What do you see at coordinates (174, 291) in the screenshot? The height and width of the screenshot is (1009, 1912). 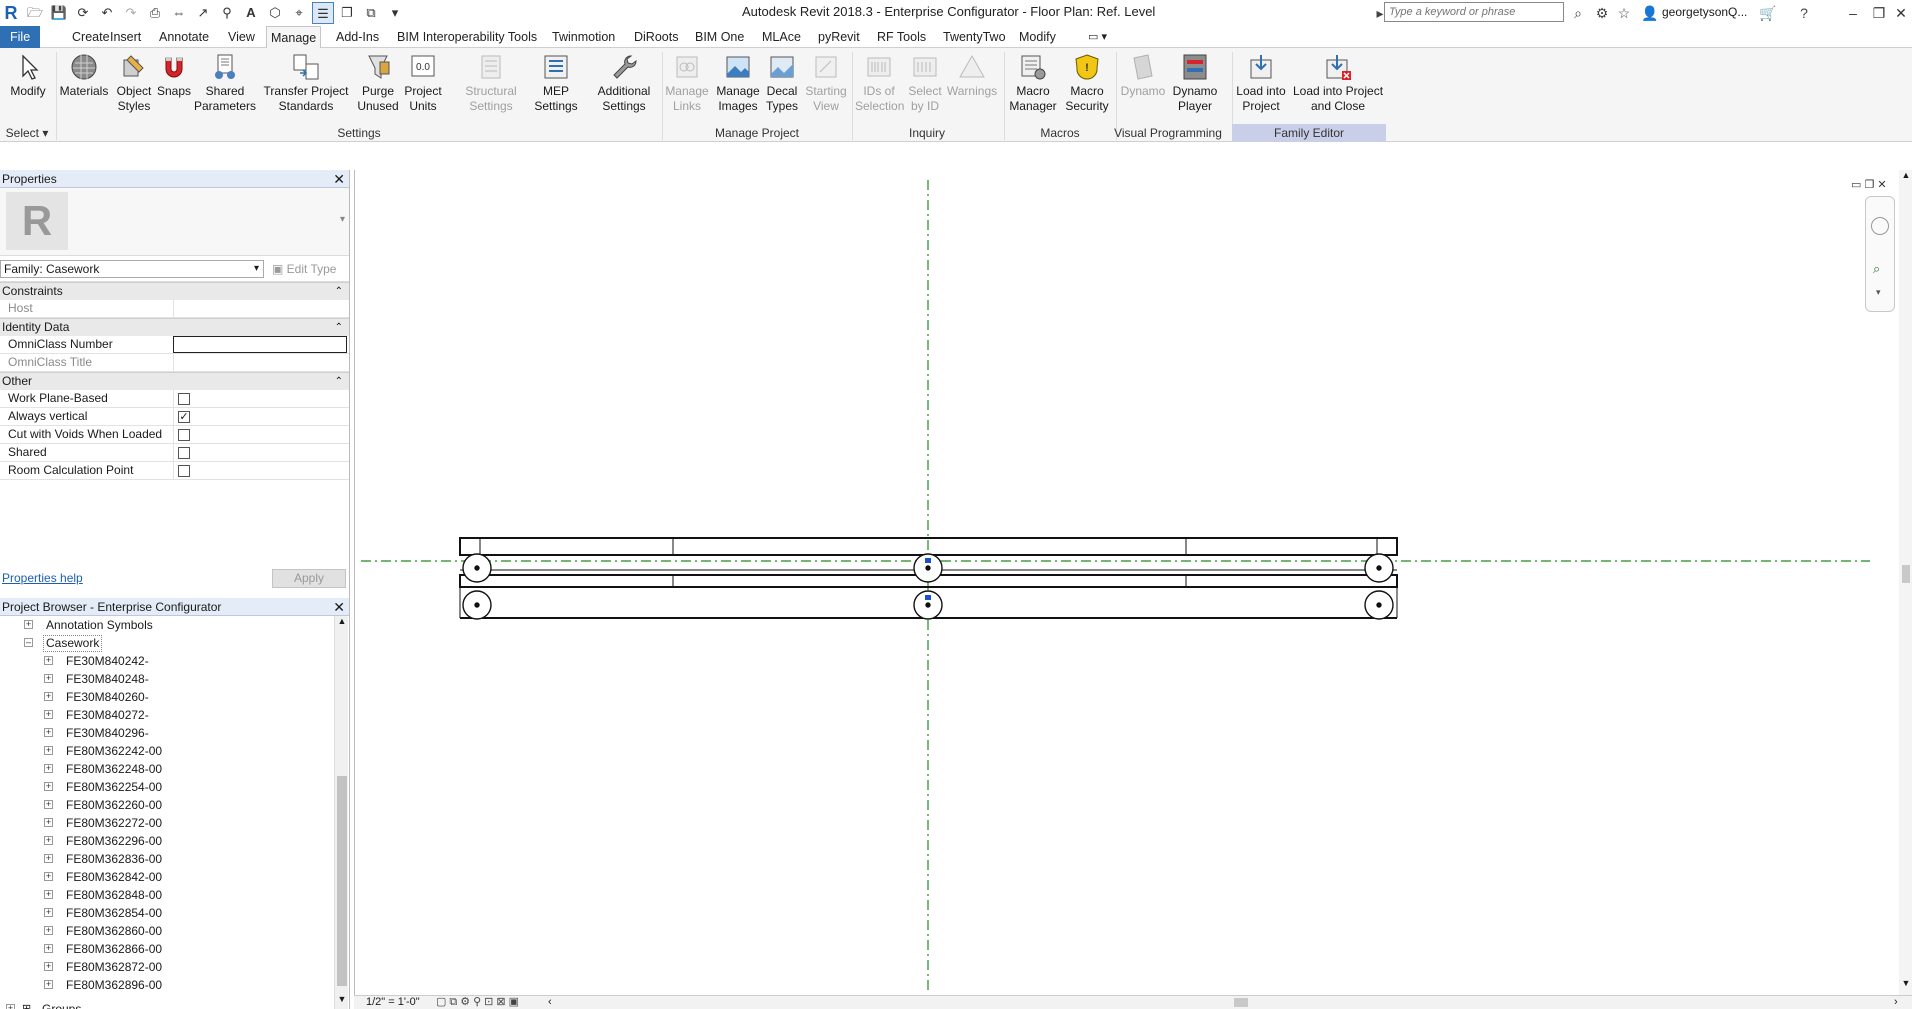 I see `category-constraints: Constraints ⌃` at bounding box center [174, 291].